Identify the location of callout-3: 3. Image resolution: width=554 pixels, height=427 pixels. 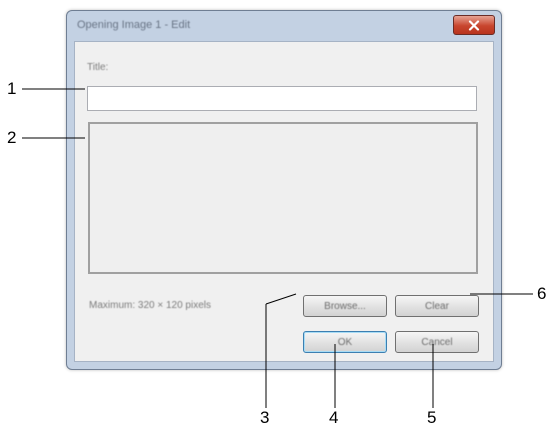
(265, 417).